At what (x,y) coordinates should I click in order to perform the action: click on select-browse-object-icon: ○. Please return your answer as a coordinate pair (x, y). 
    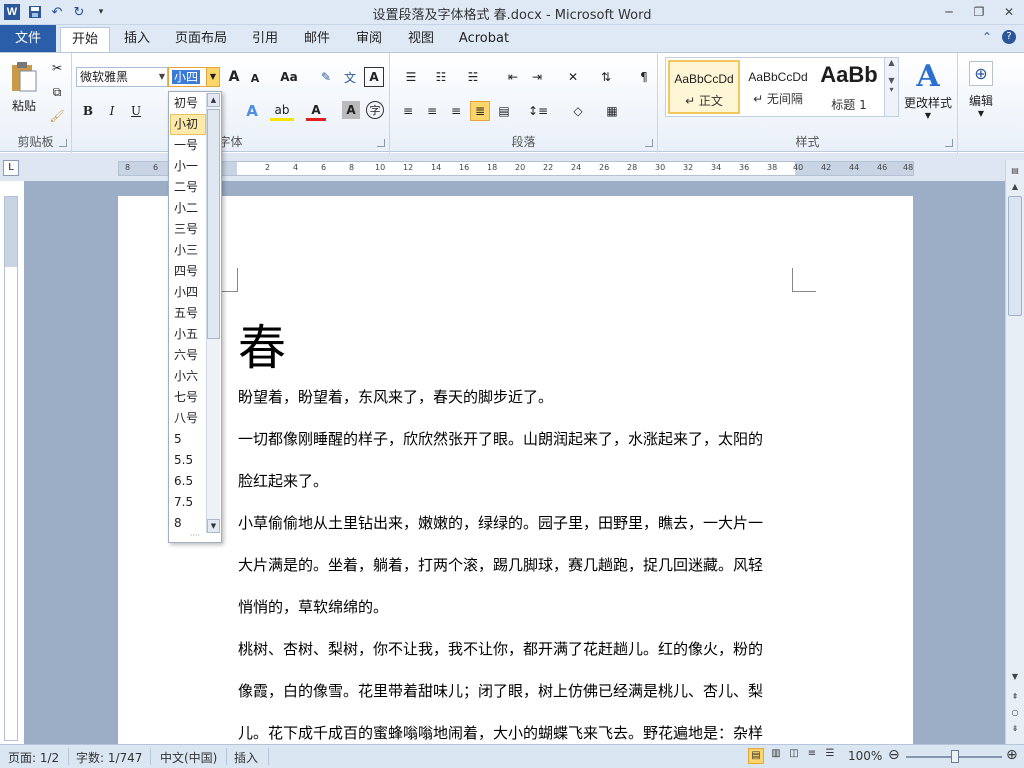
    Looking at the image, I should click on (1015, 713).